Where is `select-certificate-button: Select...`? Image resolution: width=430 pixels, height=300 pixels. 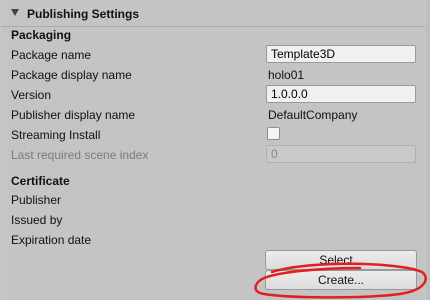 select-certificate-button: Select... is located at coordinates (341, 260).